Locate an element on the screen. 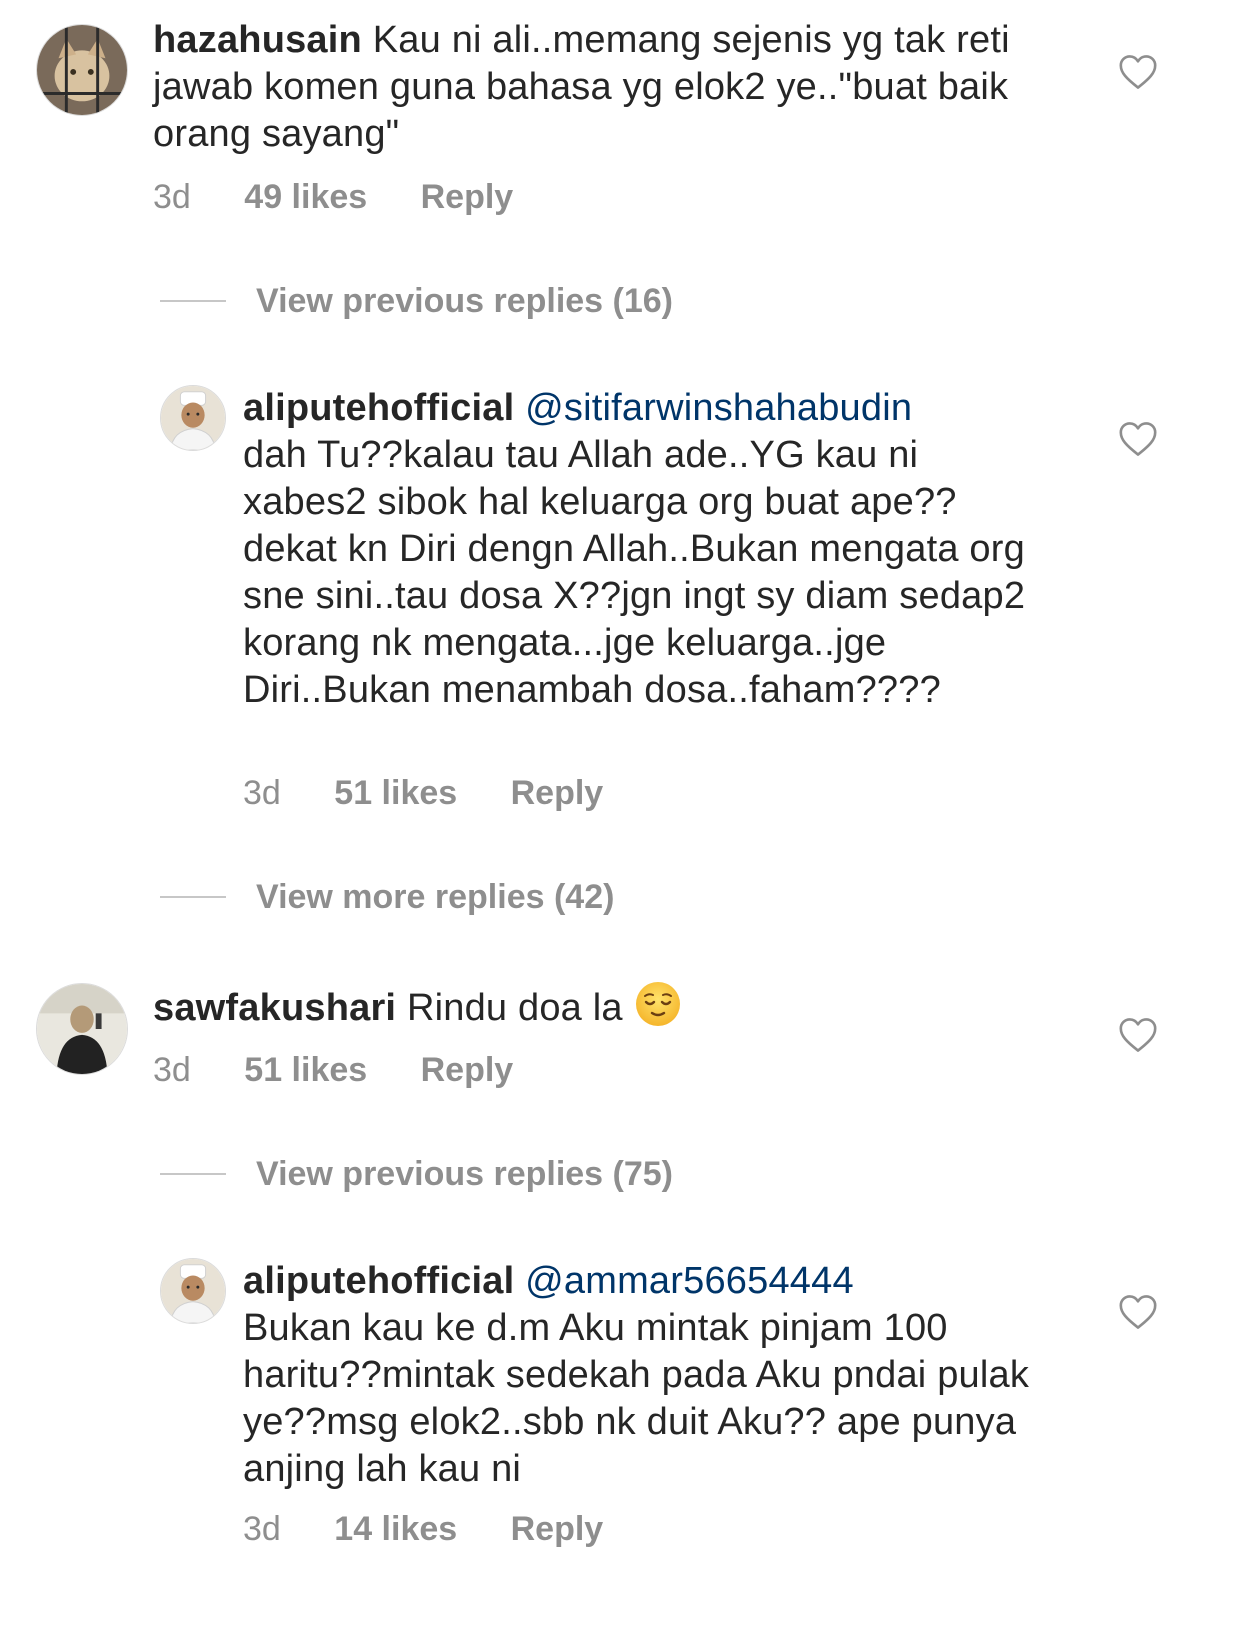 This screenshot has width=1242, height=1649. view-previous-replies-button: View previous replies (16) is located at coordinates (416, 301).